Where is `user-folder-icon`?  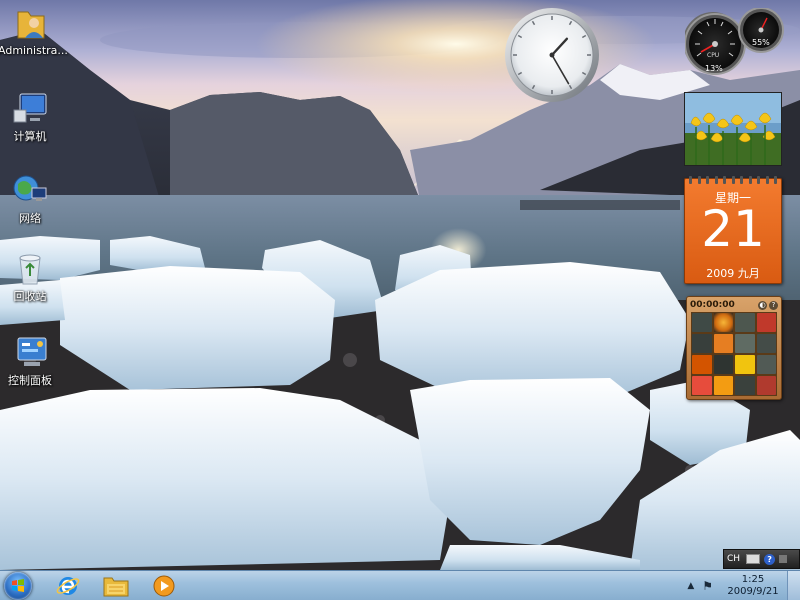 user-folder-icon is located at coordinates (30, 24).